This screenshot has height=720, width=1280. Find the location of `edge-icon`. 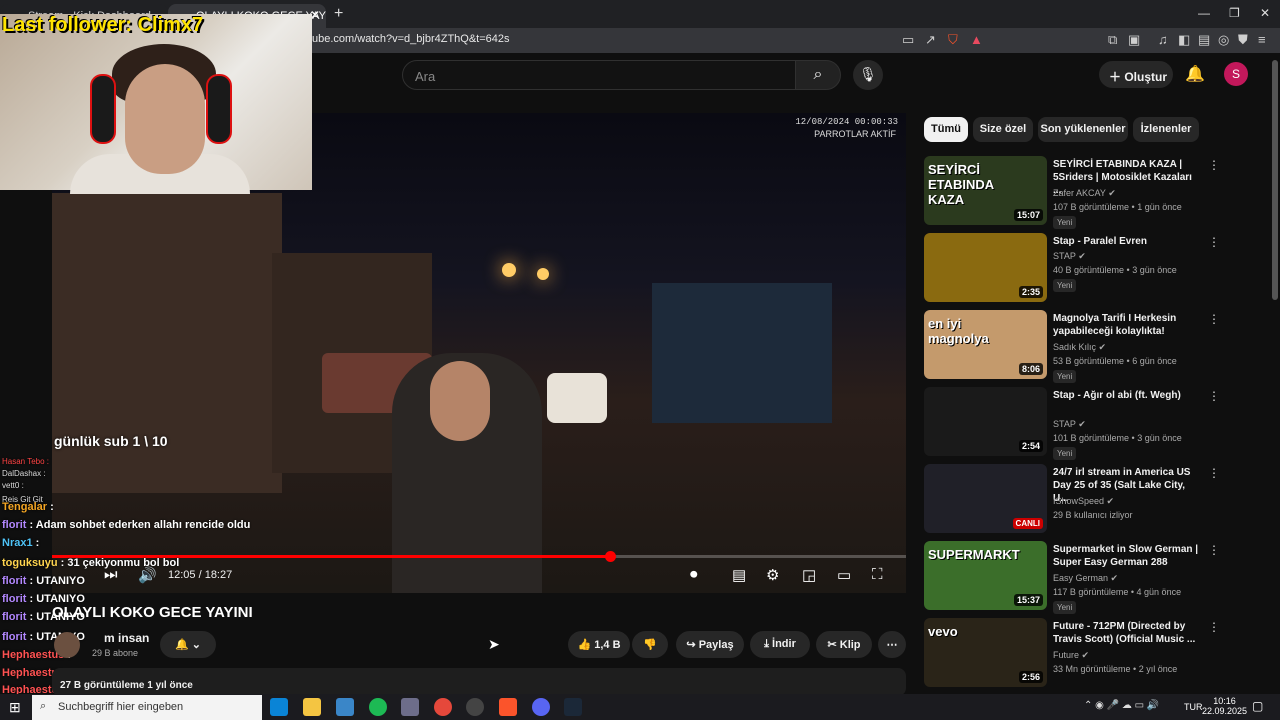

edge-icon is located at coordinates (279, 707).